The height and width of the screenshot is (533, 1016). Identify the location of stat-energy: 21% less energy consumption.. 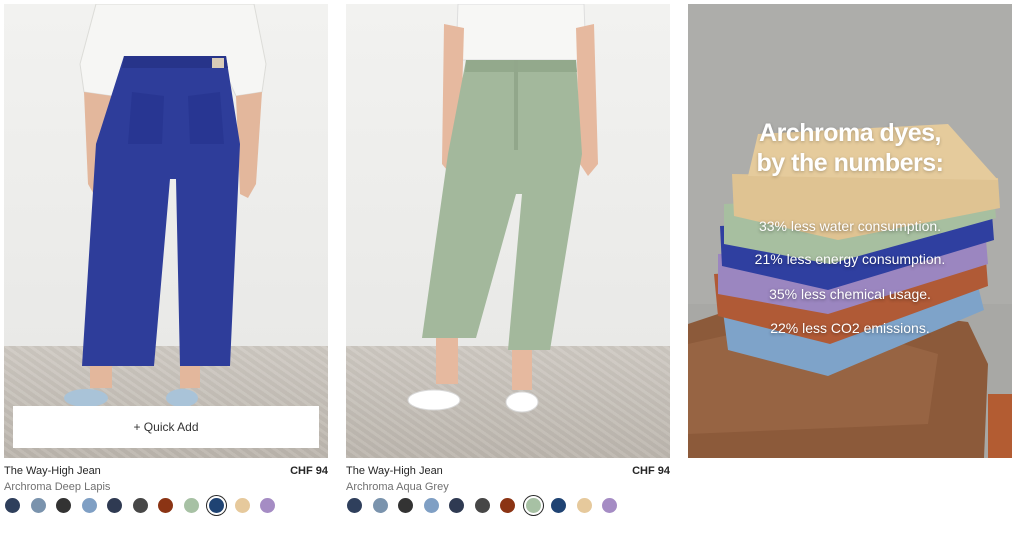
(850, 259).